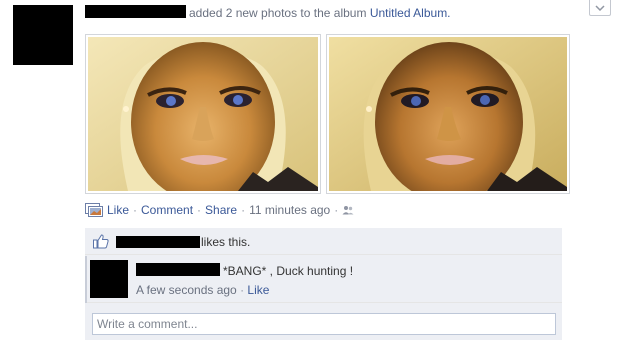  What do you see at coordinates (323, 241) in the screenshot?
I see `likes-summary: likes this.` at bounding box center [323, 241].